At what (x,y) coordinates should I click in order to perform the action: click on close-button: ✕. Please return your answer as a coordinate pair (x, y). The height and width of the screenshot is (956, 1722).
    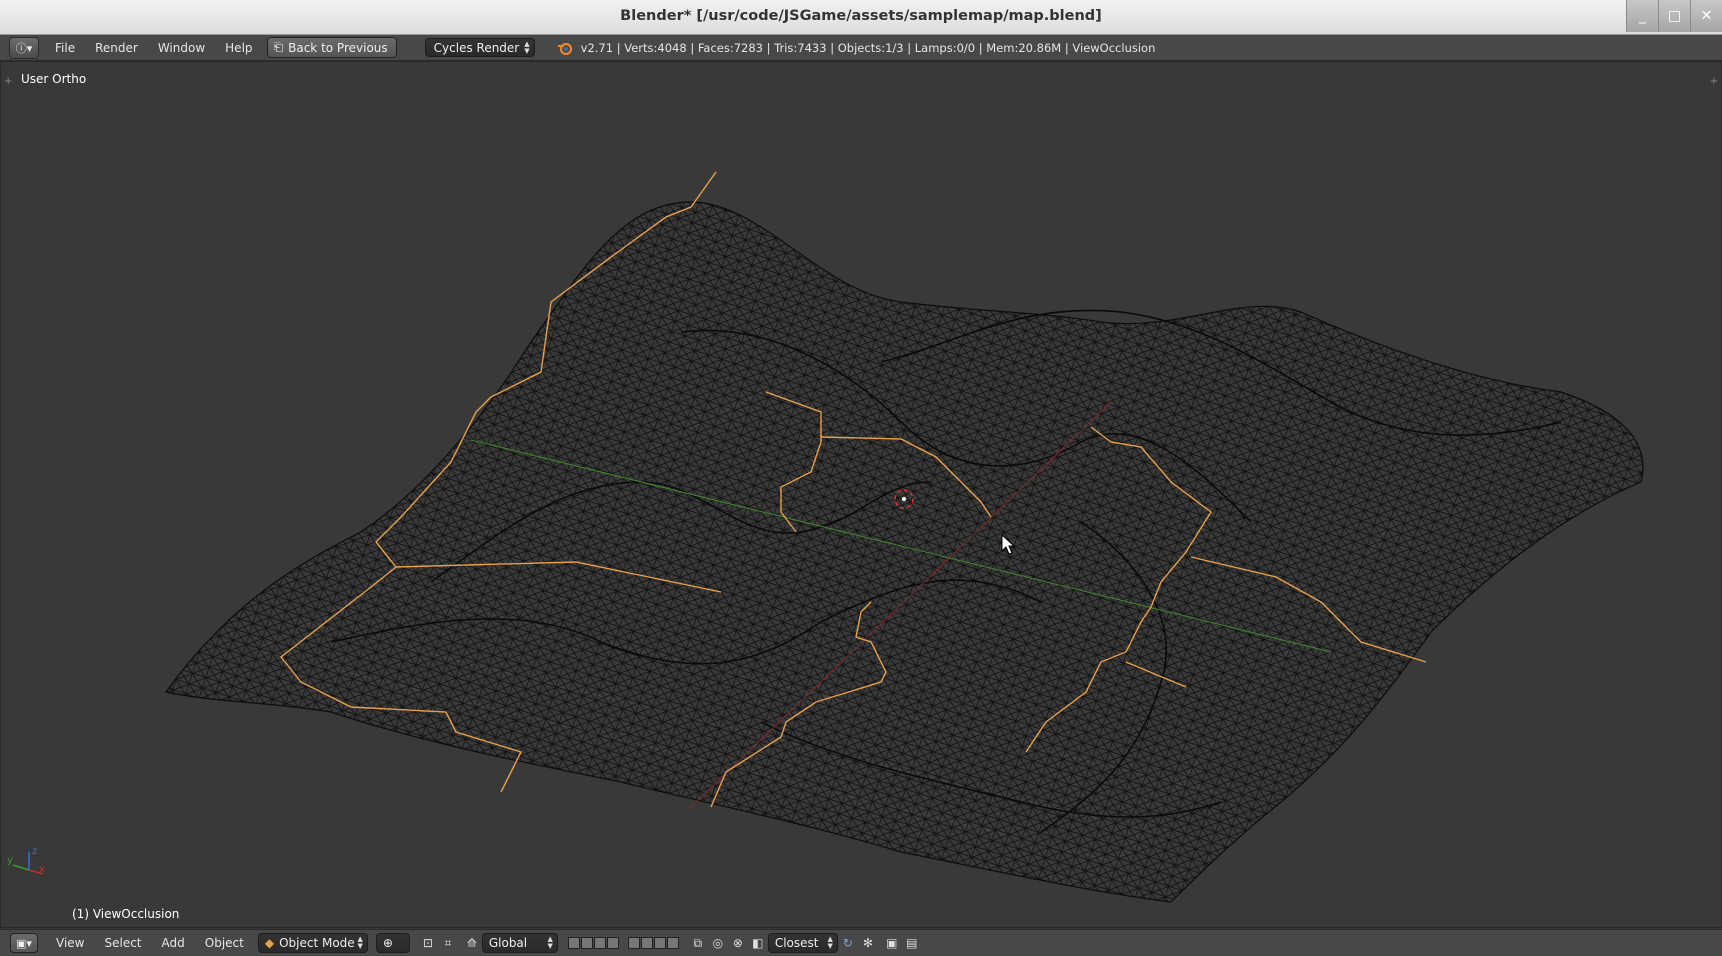
    Looking at the image, I should click on (1706, 16).